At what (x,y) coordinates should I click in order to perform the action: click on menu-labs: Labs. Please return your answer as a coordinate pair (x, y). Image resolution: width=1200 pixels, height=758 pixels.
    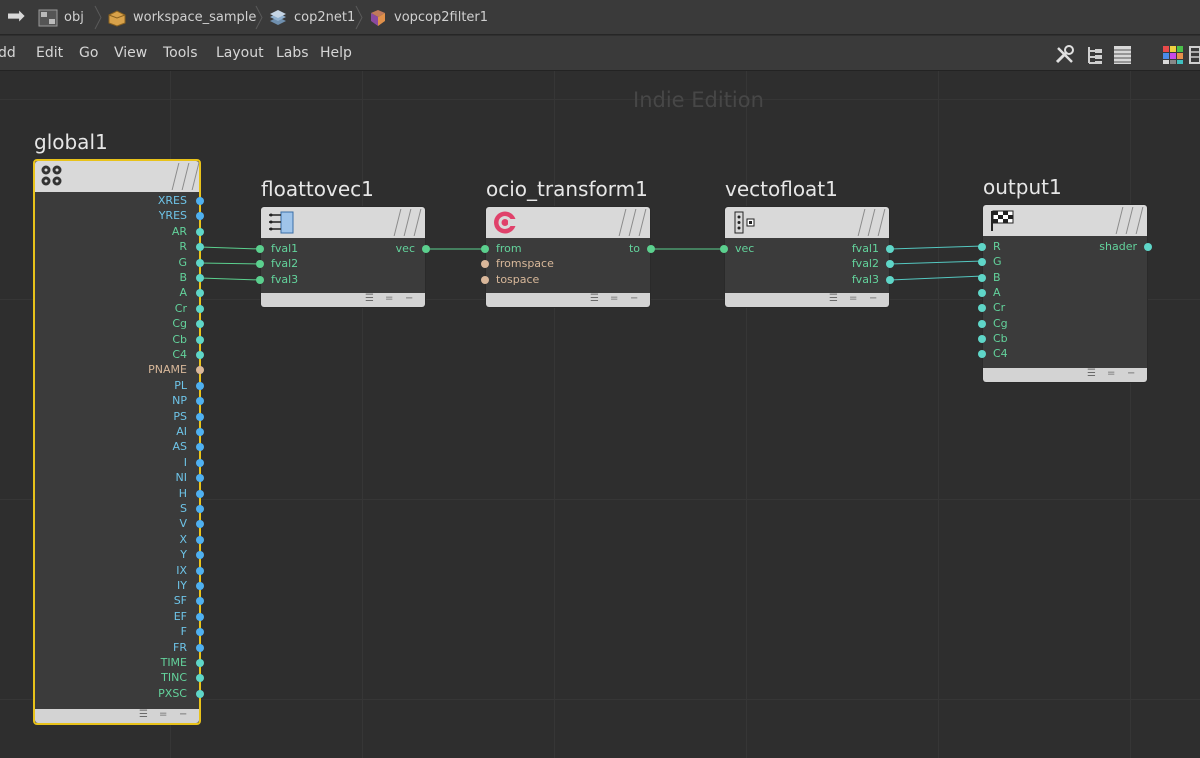
    Looking at the image, I should click on (292, 53).